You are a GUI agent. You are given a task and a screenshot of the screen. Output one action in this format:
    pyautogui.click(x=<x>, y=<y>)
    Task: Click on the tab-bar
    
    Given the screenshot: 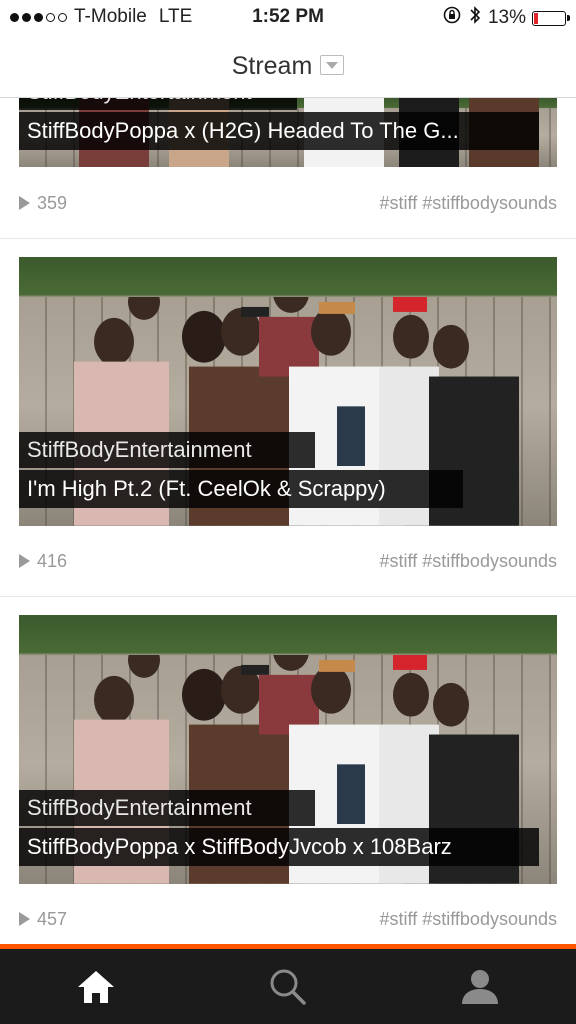 What is the action you would take?
    pyautogui.click(x=288, y=986)
    